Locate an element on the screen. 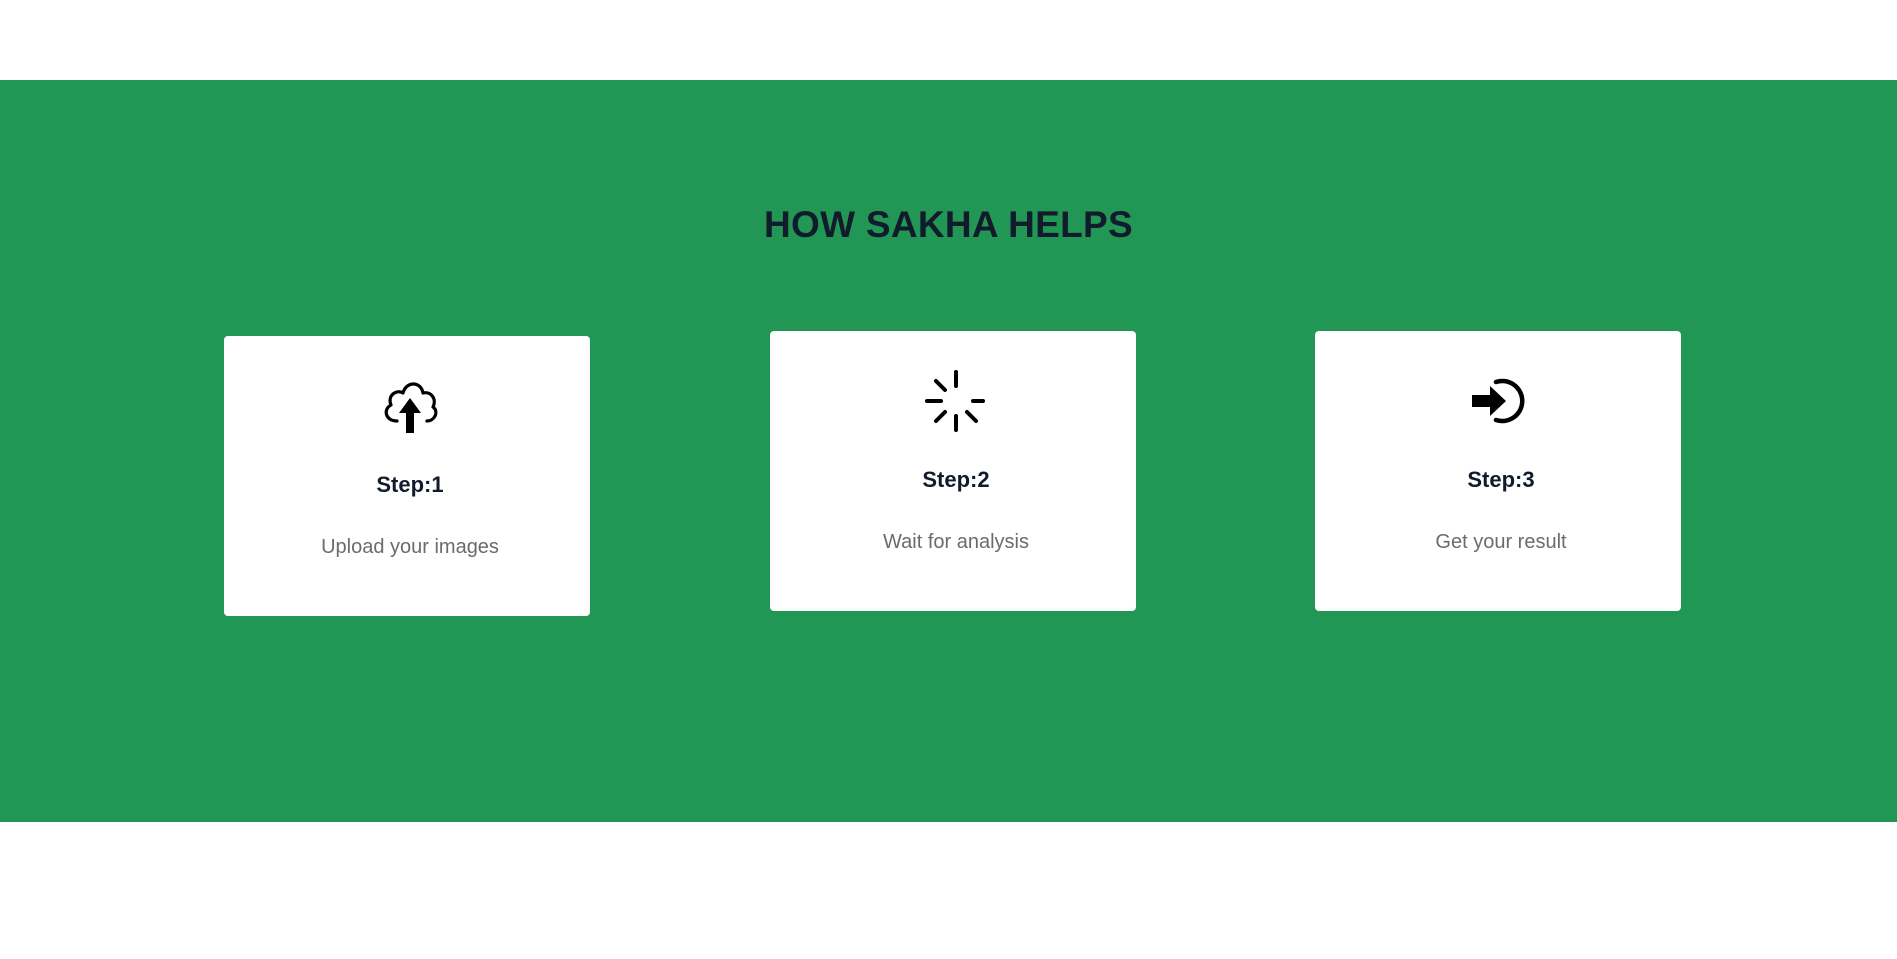  loading-spinner-icon is located at coordinates (956, 401).